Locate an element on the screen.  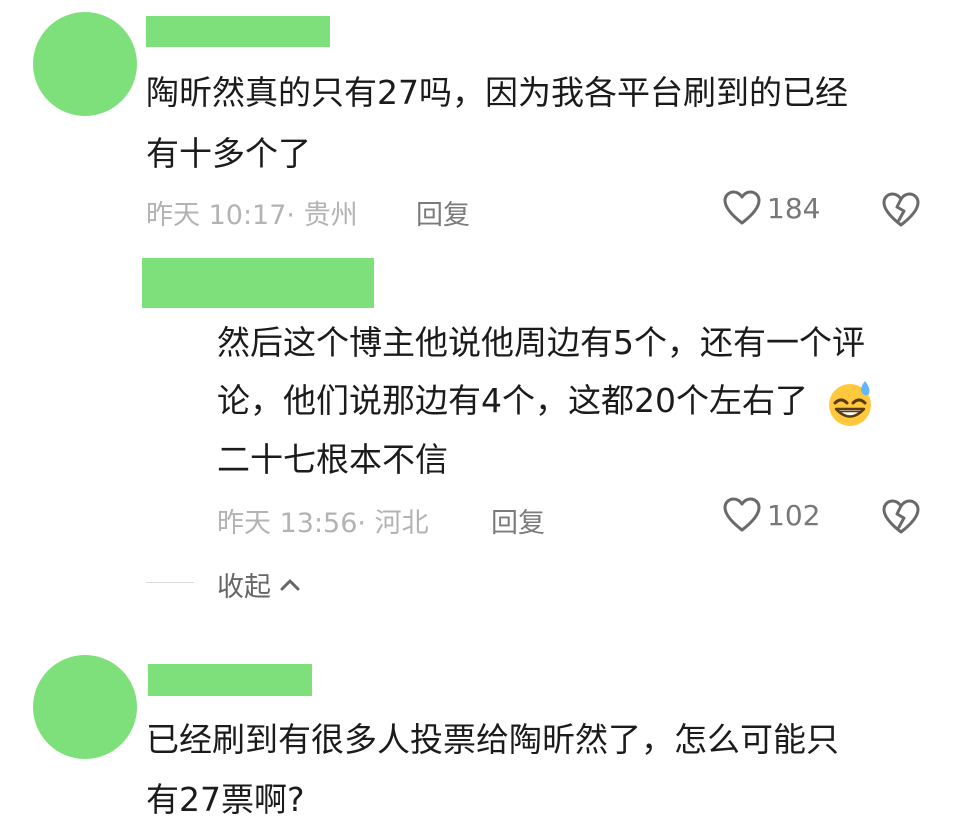
like-button: 184 is located at coordinates (771, 208).